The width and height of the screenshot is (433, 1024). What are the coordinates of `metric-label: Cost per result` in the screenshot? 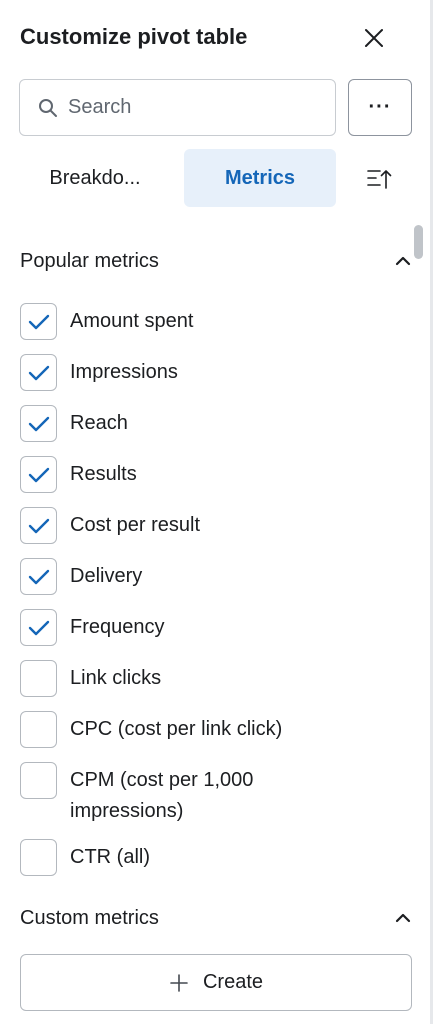 It's located at (135, 525).